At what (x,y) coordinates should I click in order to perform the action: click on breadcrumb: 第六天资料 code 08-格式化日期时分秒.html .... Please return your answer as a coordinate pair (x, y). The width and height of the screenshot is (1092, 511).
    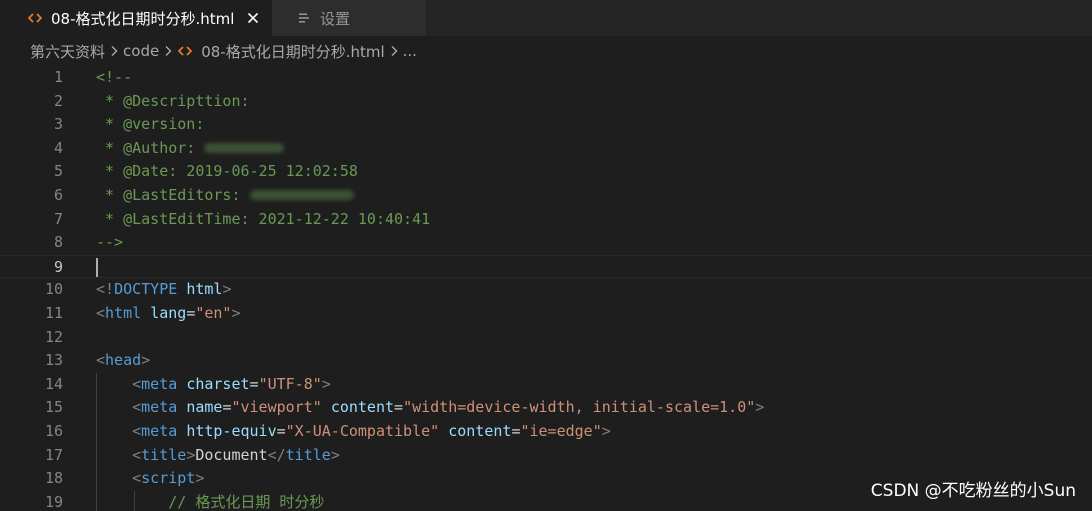
    Looking at the image, I should click on (546, 51).